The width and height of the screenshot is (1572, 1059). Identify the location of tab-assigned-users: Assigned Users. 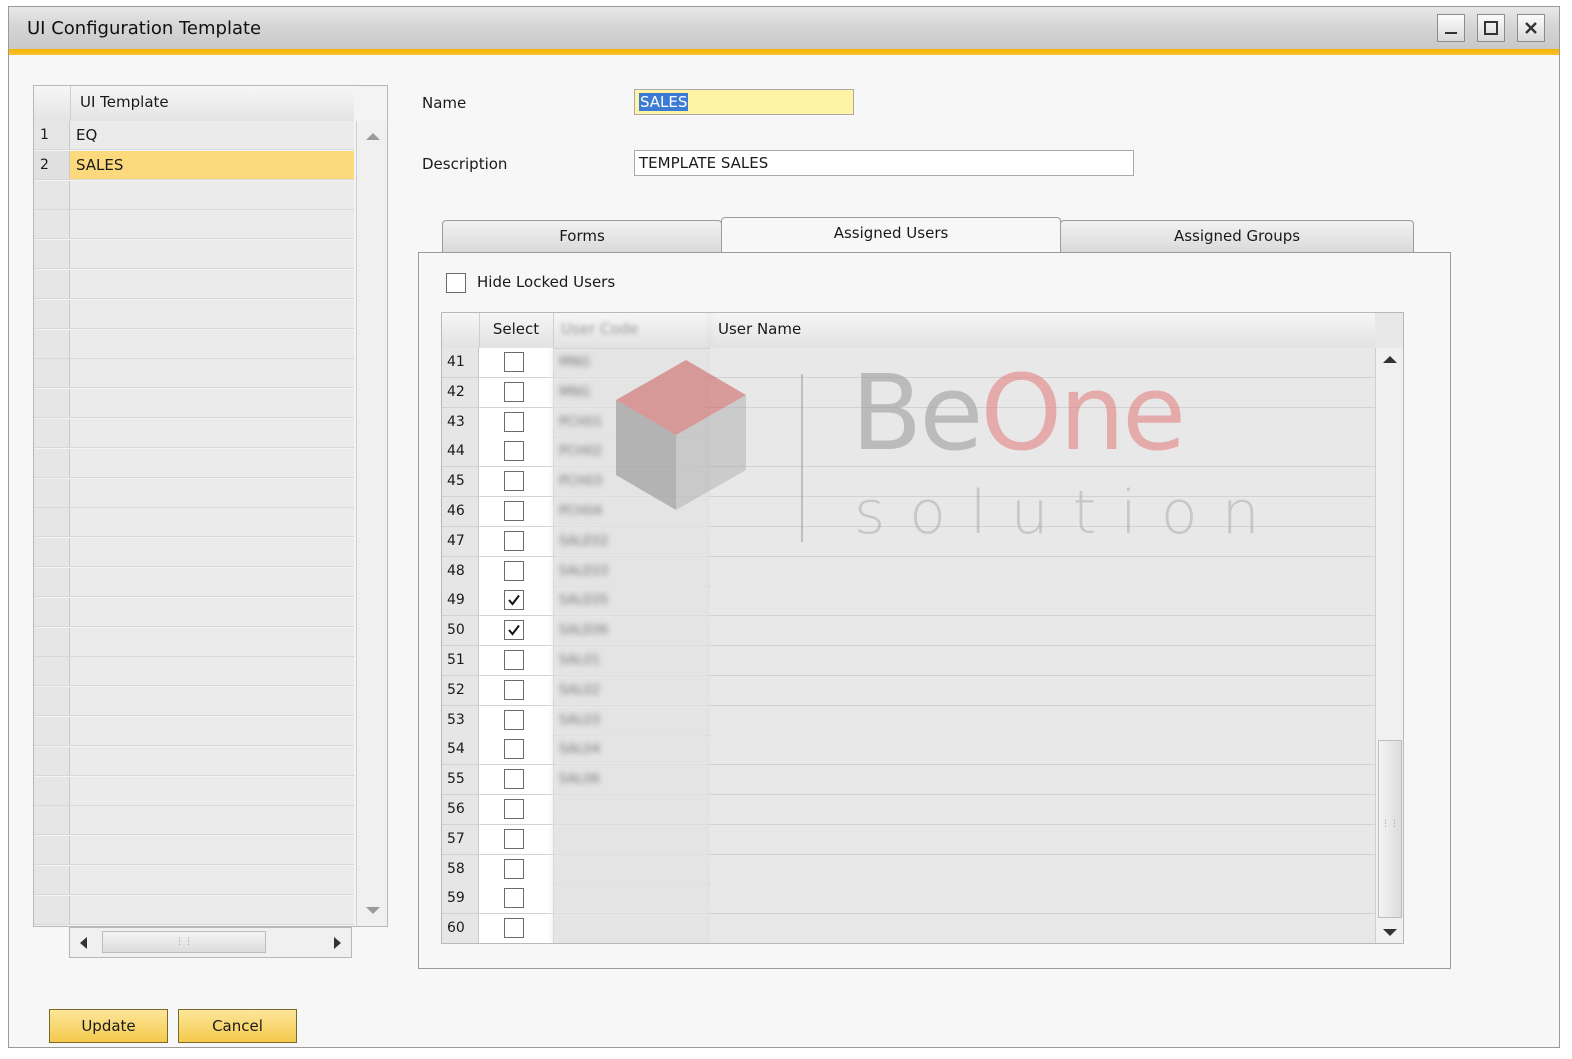
(891, 235).